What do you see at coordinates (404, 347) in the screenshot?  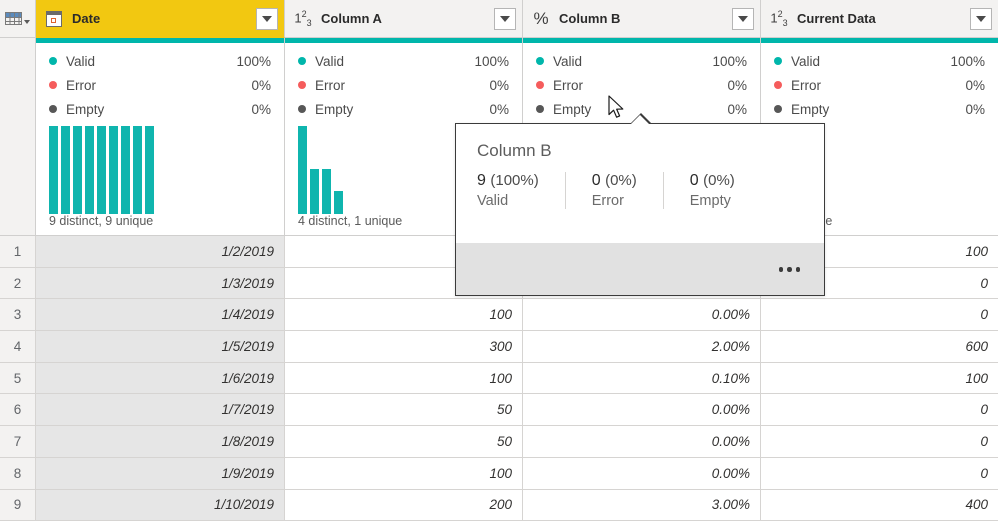 I see `table-cell: 300` at bounding box center [404, 347].